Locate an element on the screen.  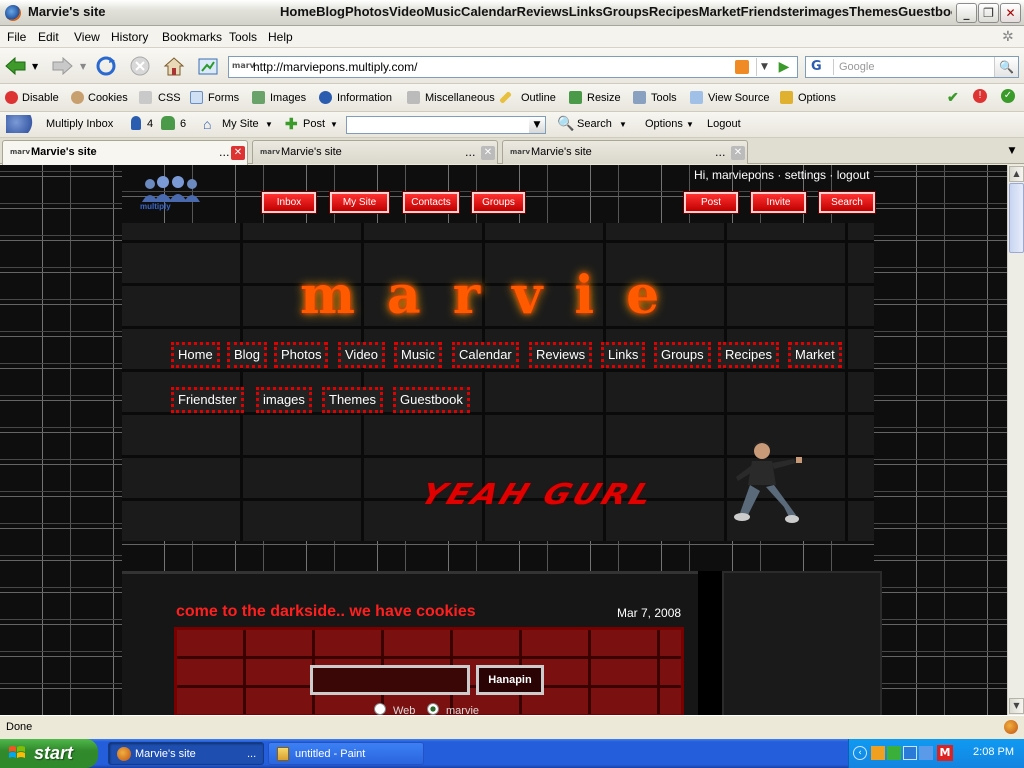
webdev-images: Images is located at coordinates (288, 98).